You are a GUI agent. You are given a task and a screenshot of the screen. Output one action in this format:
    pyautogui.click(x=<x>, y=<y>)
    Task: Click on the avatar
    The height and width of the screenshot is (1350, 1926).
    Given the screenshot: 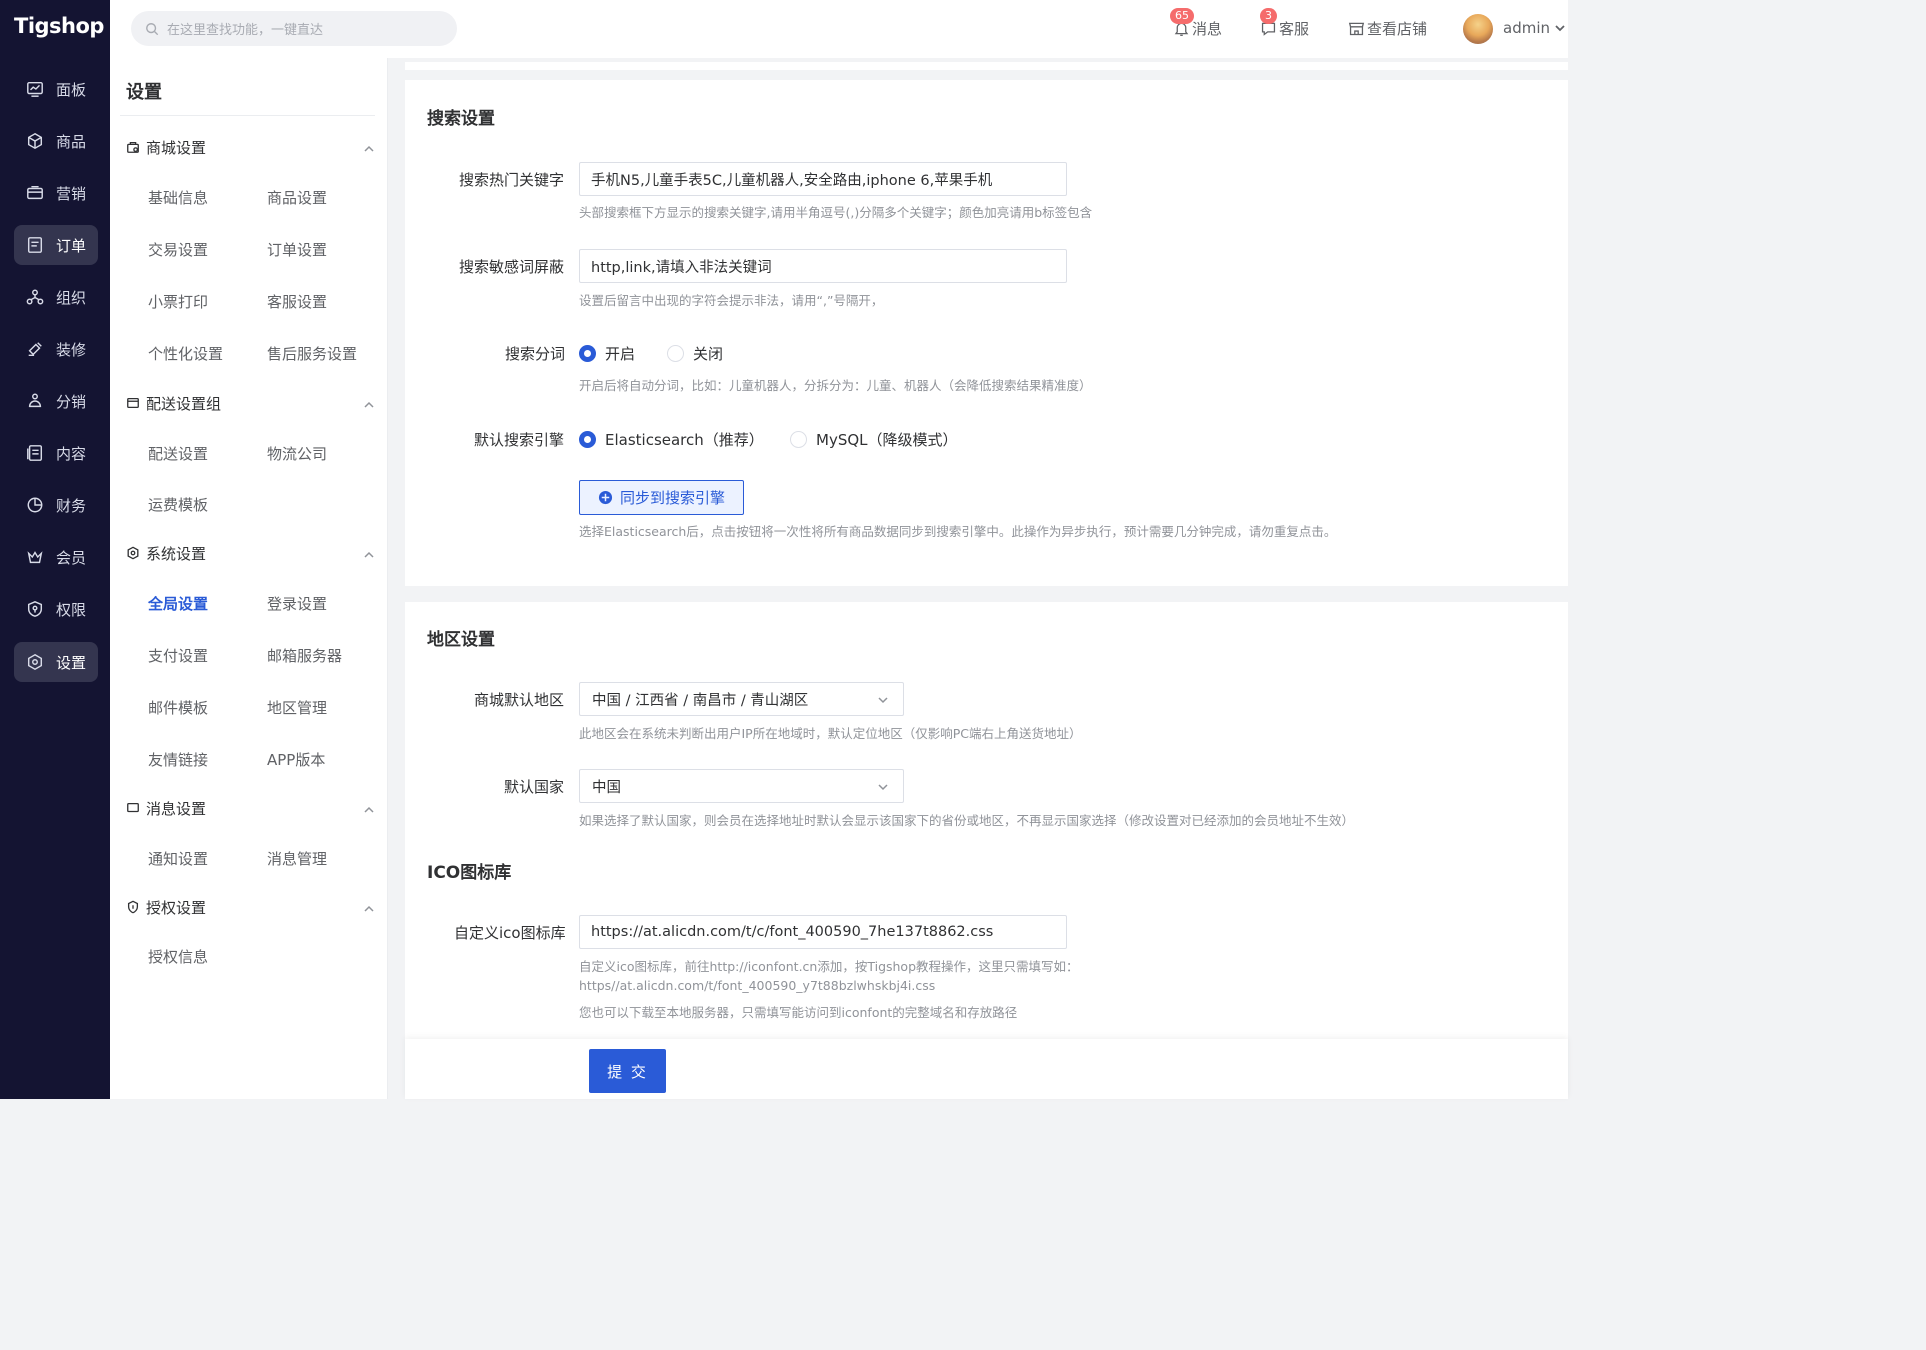 What is the action you would take?
    pyautogui.click(x=1478, y=29)
    